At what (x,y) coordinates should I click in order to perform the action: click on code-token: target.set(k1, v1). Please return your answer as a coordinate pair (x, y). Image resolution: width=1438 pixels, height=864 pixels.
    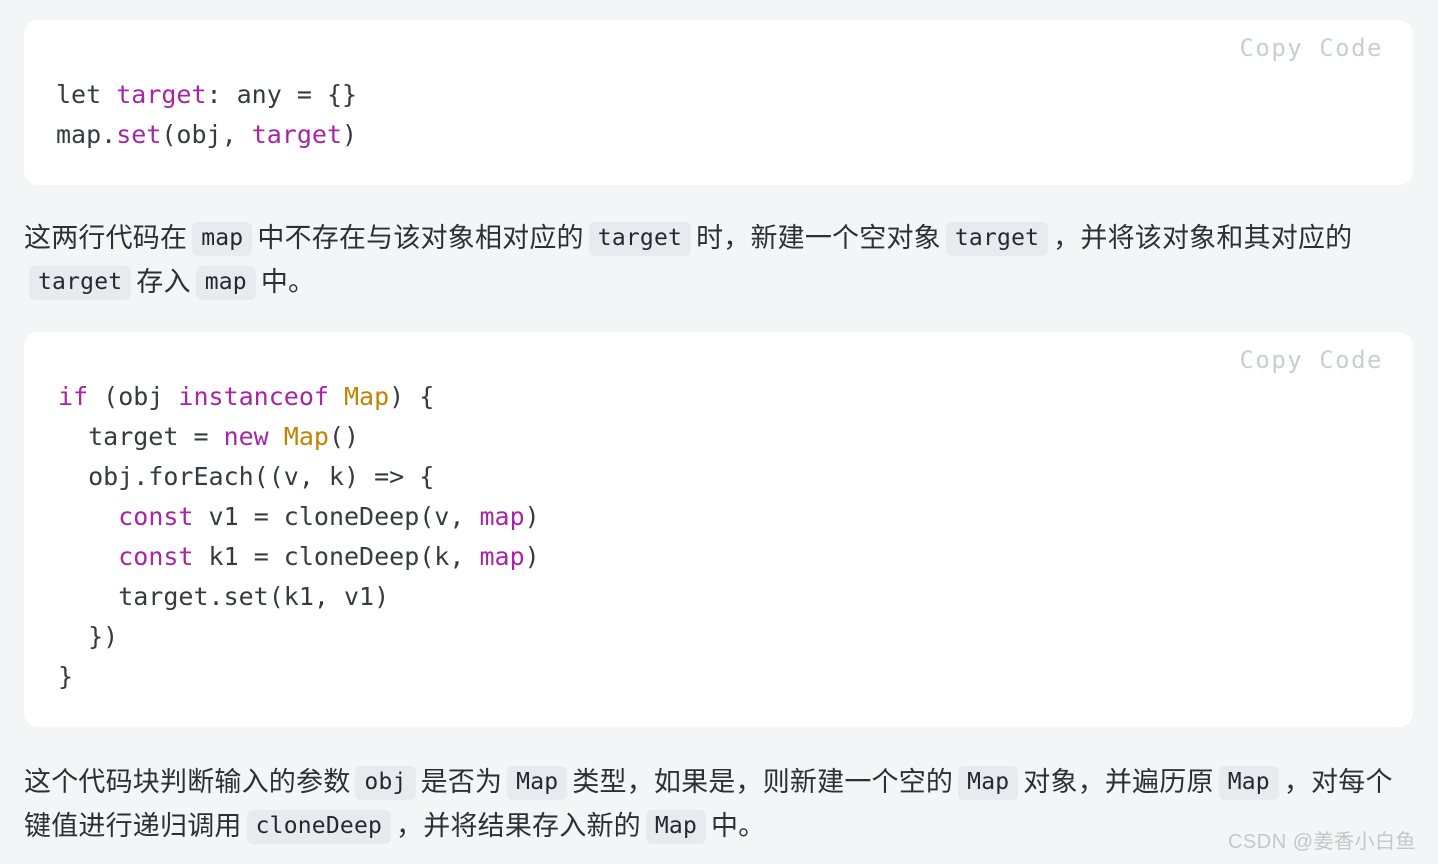
    Looking at the image, I should click on (224, 596).